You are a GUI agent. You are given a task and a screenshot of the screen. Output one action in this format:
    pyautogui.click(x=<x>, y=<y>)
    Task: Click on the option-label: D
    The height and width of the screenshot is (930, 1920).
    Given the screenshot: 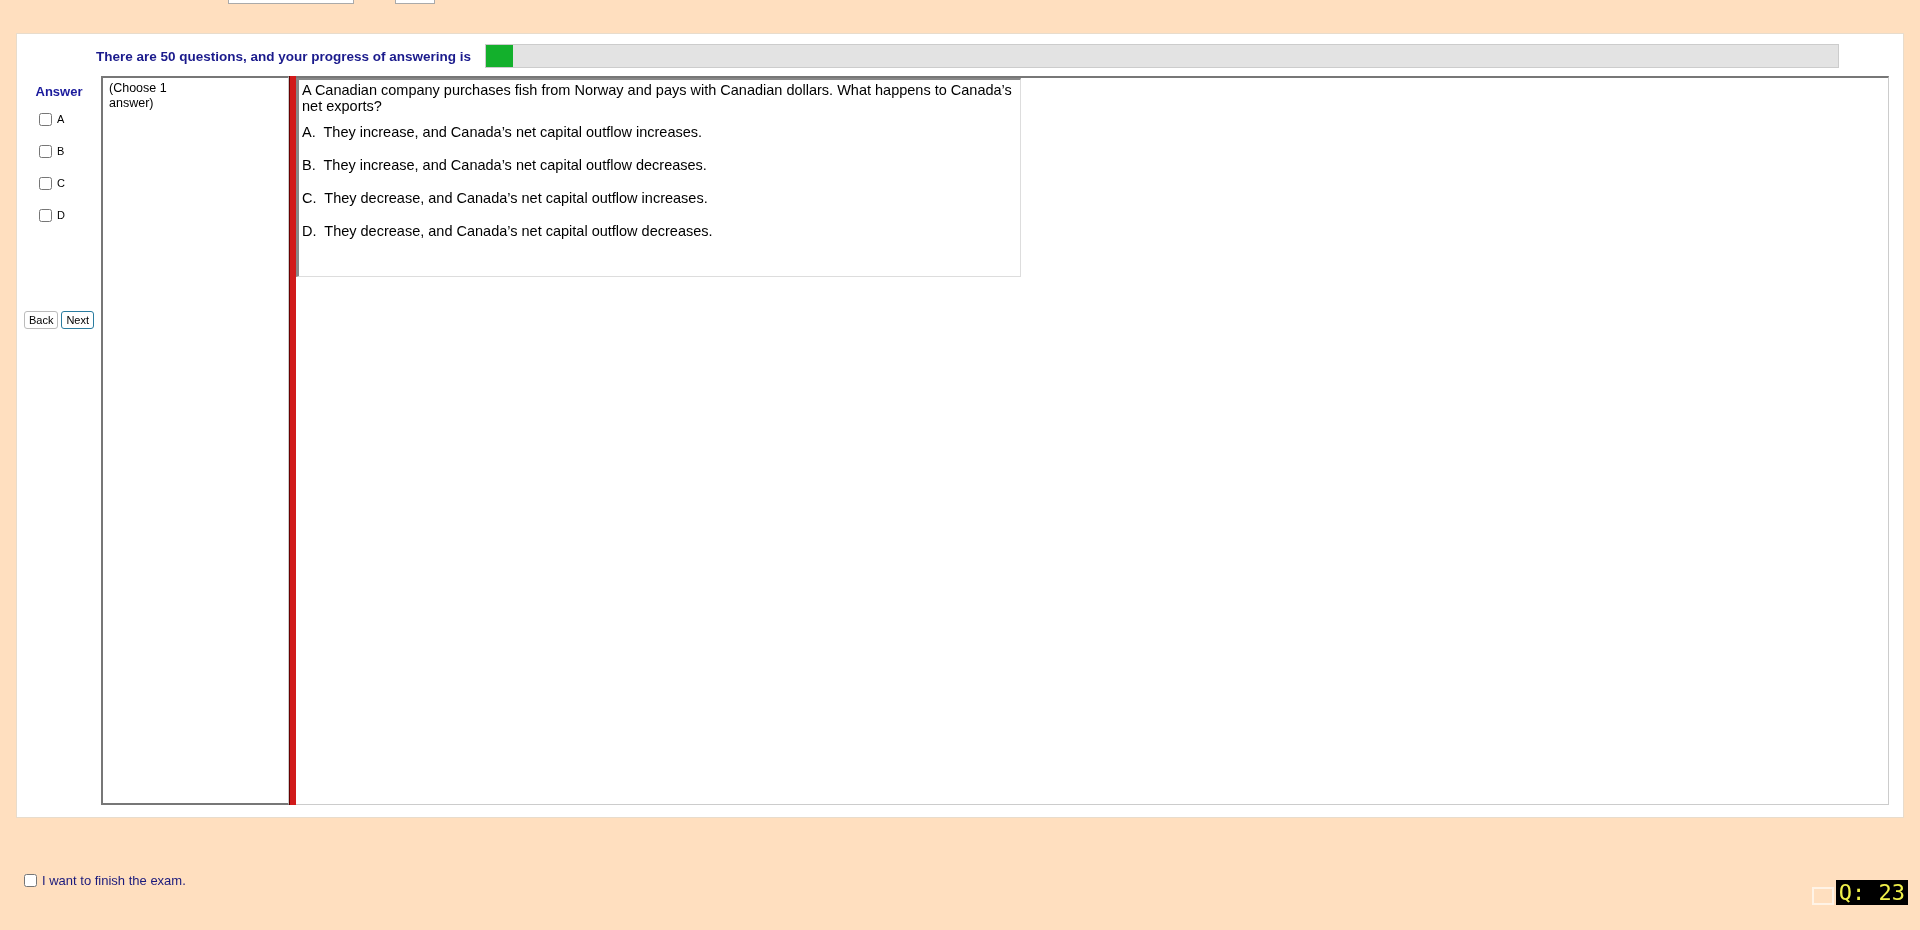 What is the action you would take?
    pyautogui.click(x=61, y=215)
    